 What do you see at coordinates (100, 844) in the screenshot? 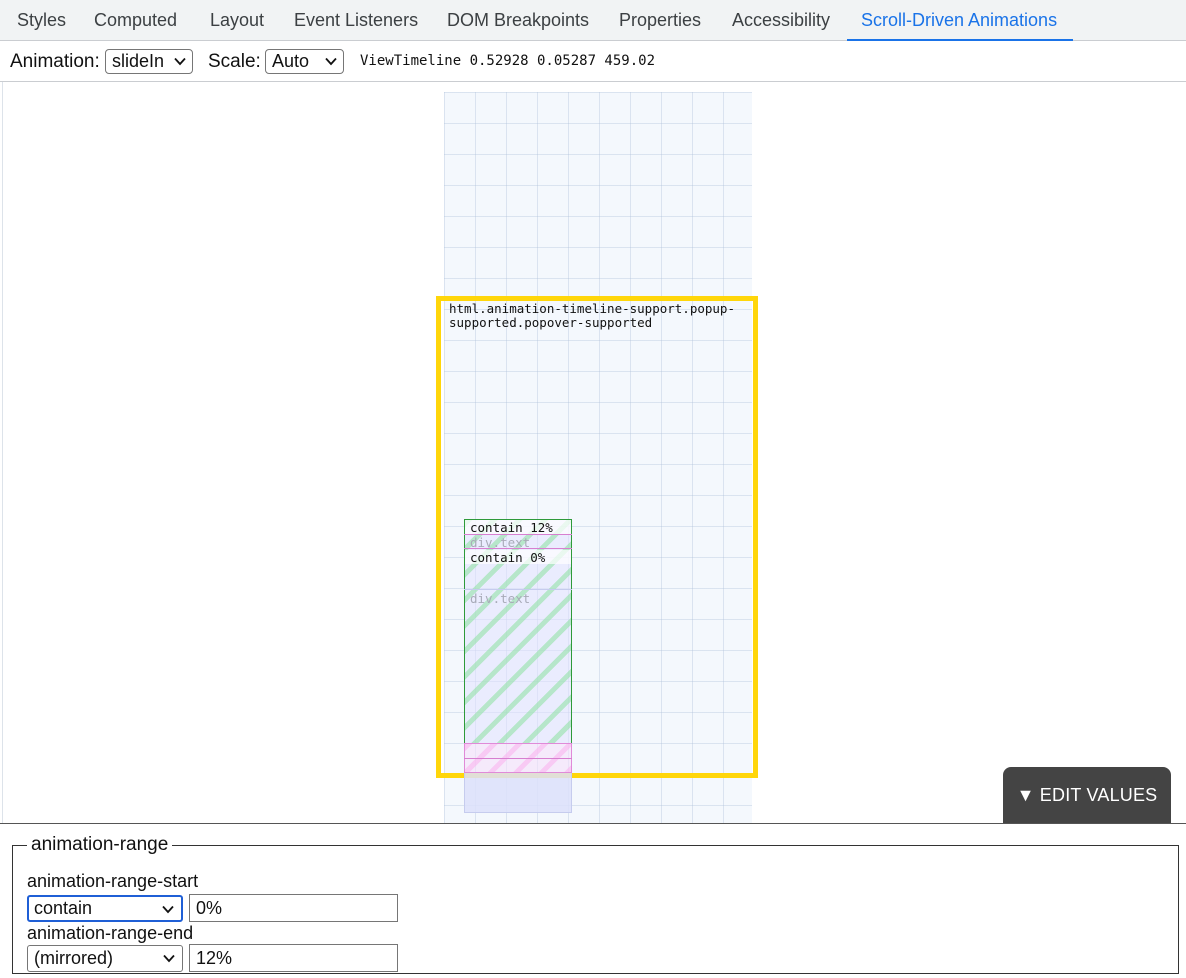
I see `animation-range-legend: animation-range` at bounding box center [100, 844].